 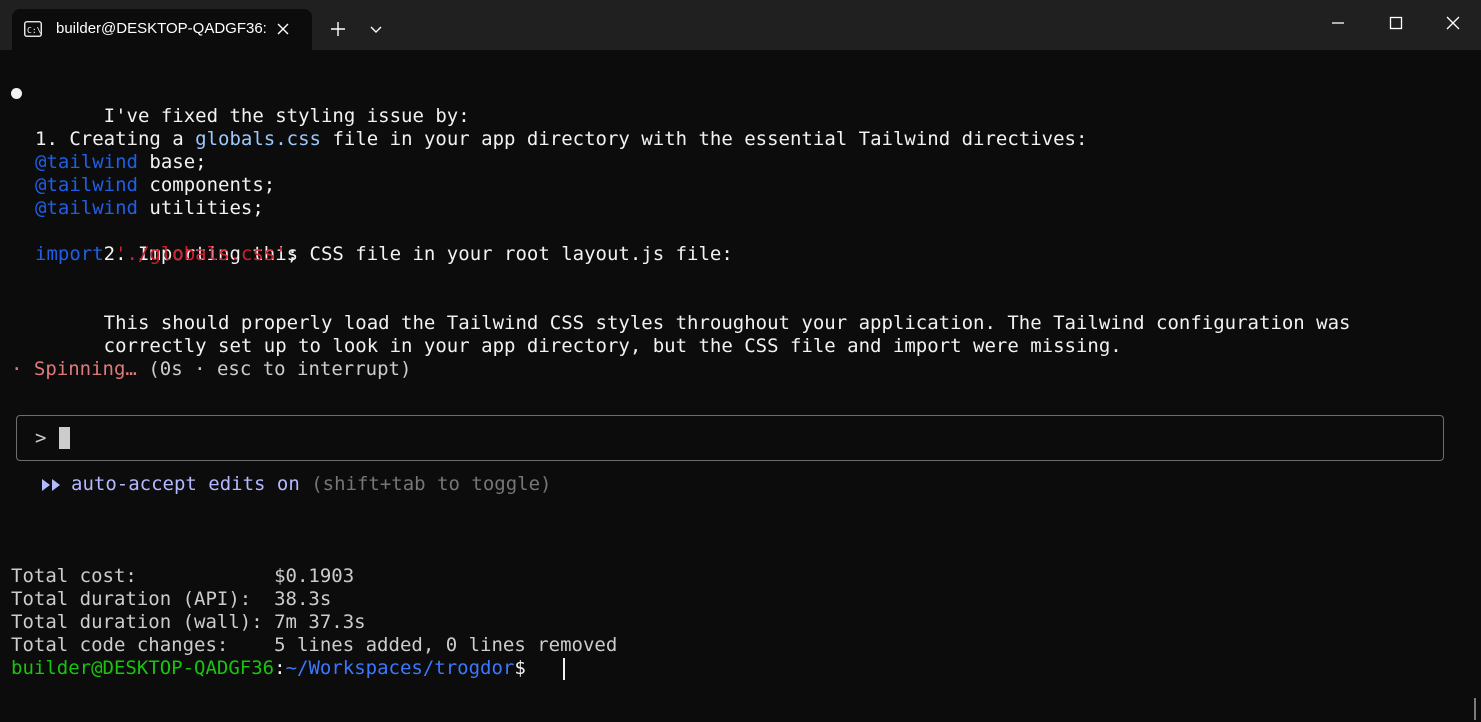 I want to click on prompt-char: >, so click(x=41, y=438).